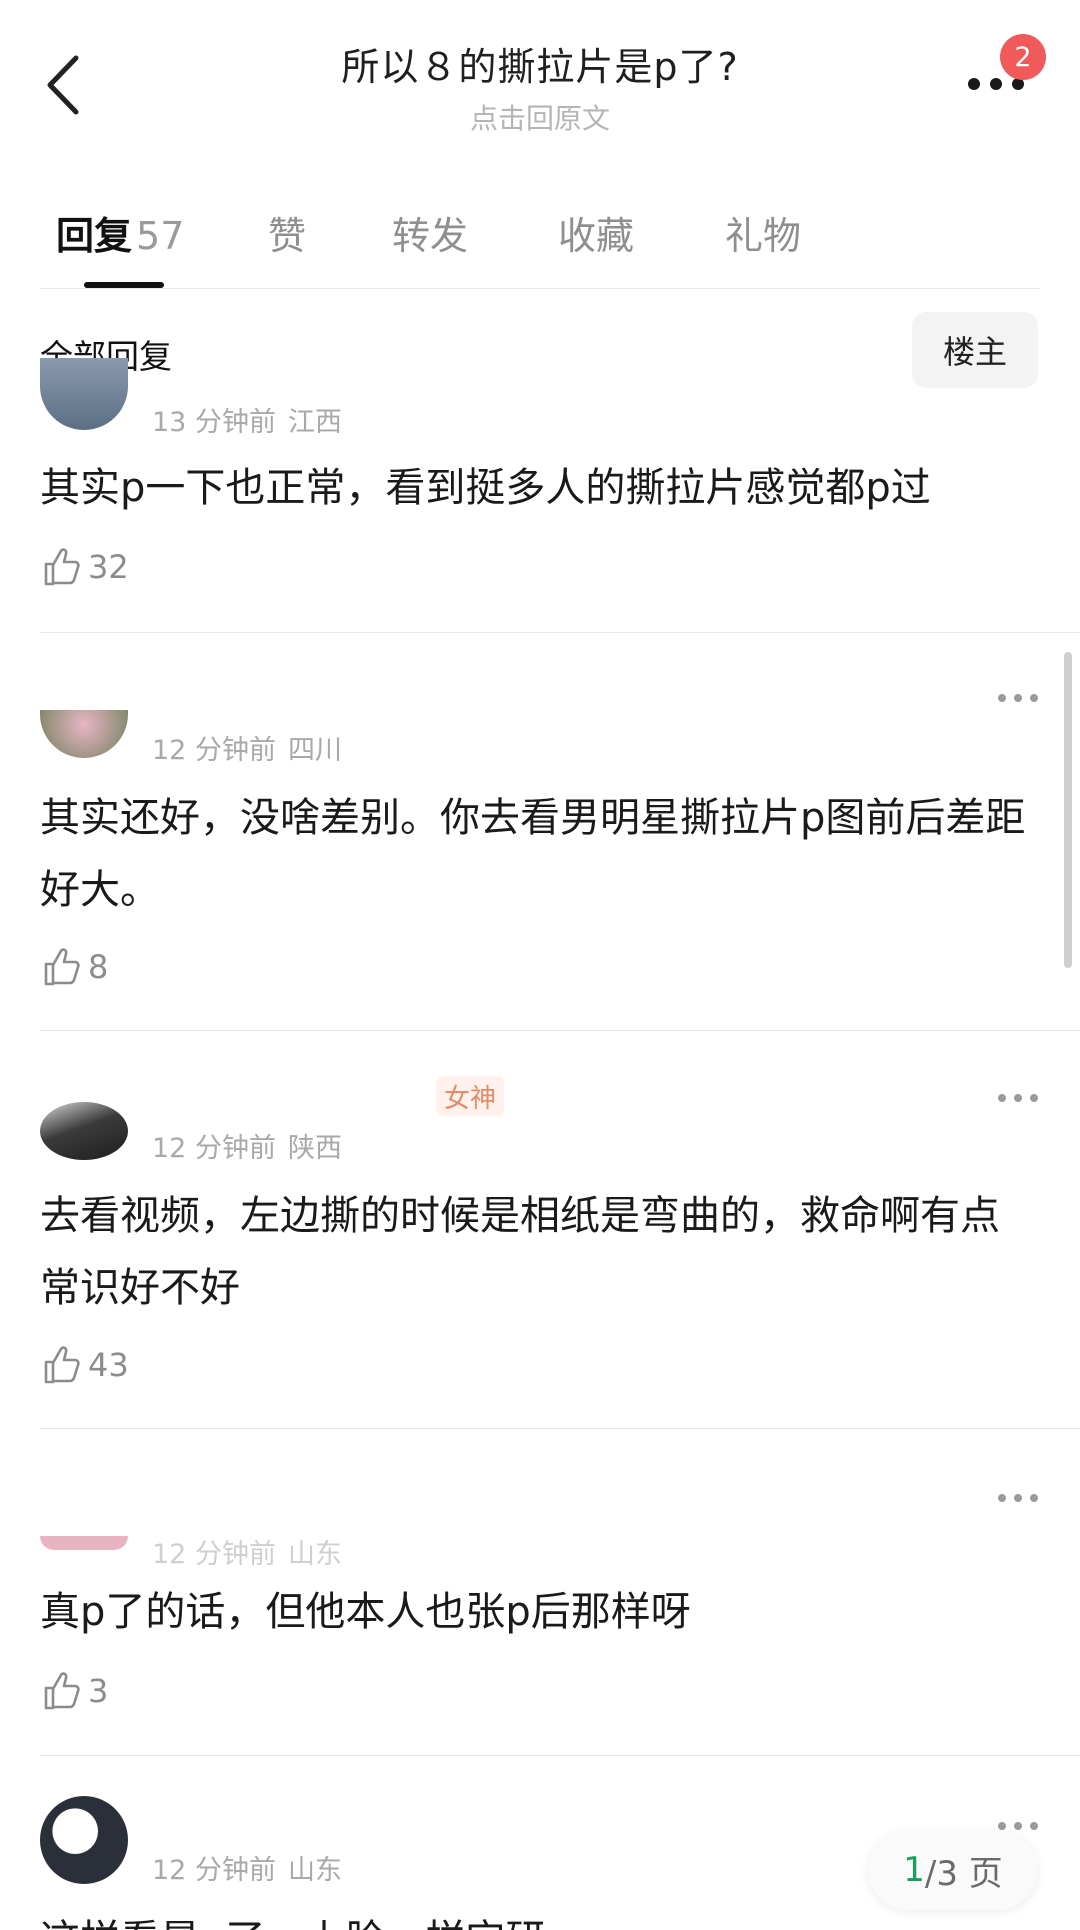 This screenshot has width=1080, height=1930. What do you see at coordinates (84, 567) in the screenshot?
I see `like-button: 32` at bounding box center [84, 567].